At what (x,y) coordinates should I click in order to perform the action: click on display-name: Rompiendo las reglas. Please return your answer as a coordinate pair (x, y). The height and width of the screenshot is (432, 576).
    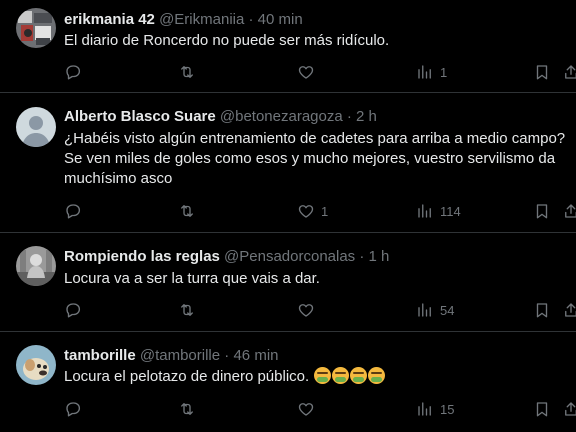
    Looking at the image, I should click on (142, 256).